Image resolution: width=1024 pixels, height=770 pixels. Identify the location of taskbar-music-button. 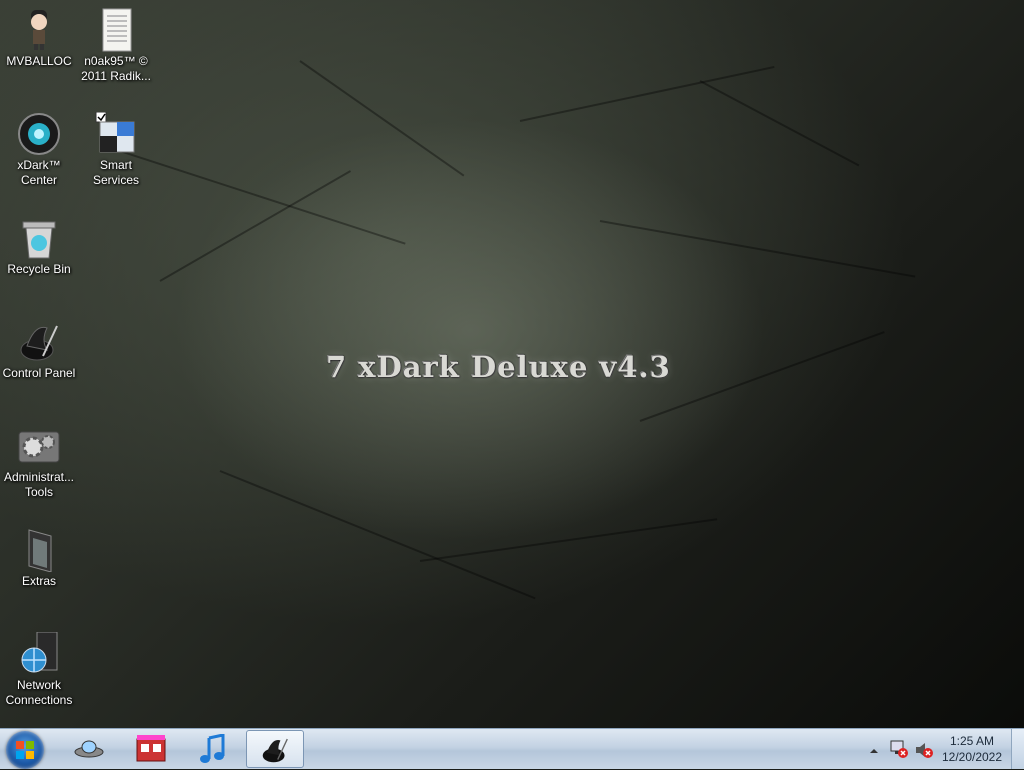
(213, 749).